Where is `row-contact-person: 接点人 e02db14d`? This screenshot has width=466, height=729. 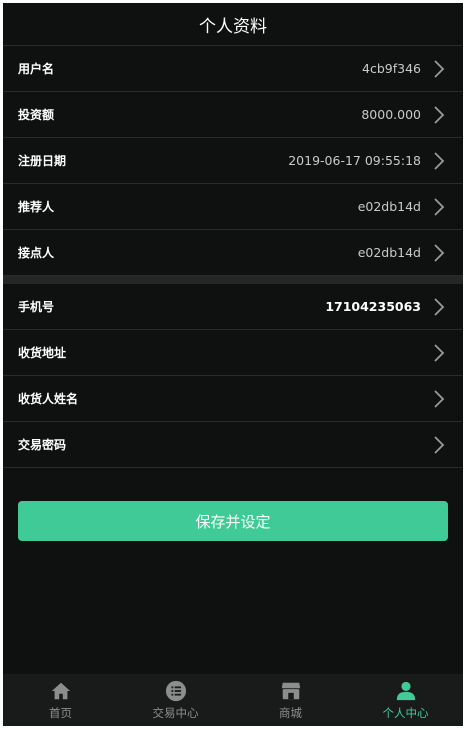 row-contact-person: 接点人 e02db14d is located at coordinates (233, 253).